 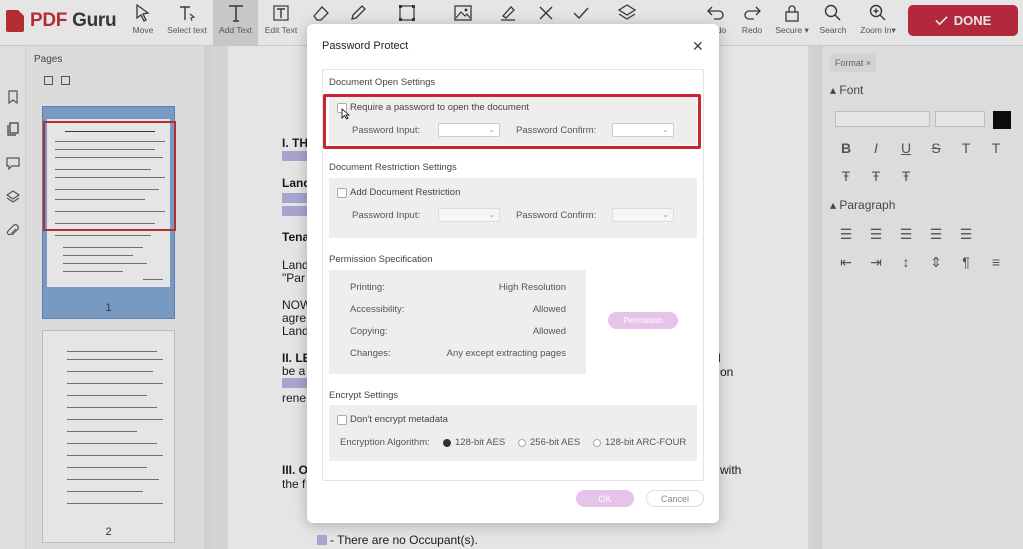 I want to click on dialog-title: Password Protect, so click(x=365, y=46).